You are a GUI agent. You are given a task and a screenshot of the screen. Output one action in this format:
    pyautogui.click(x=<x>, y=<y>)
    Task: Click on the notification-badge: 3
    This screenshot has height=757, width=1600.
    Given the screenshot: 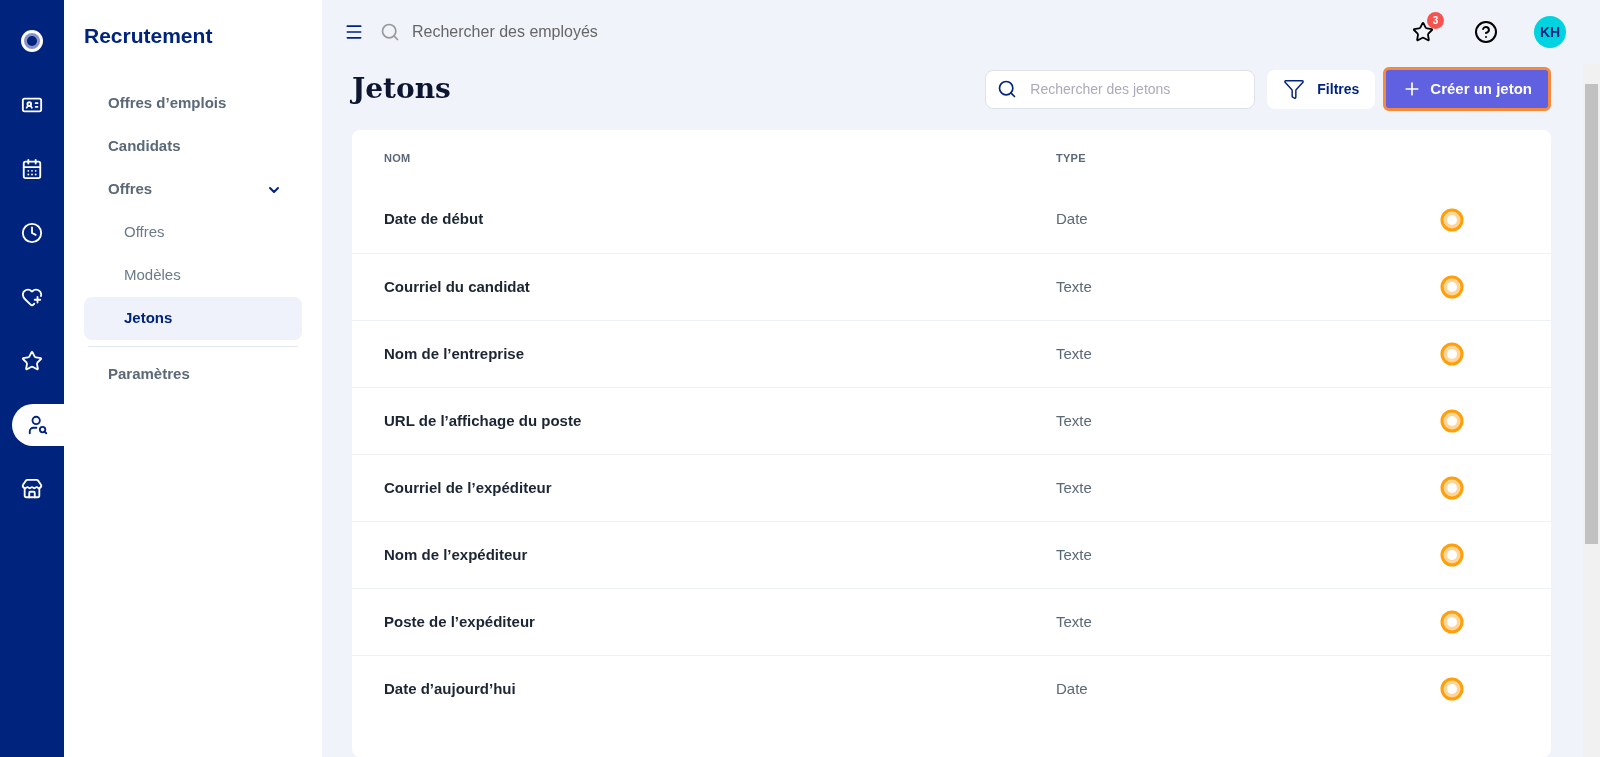 What is the action you would take?
    pyautogui.click(x=1435, y=20)
    